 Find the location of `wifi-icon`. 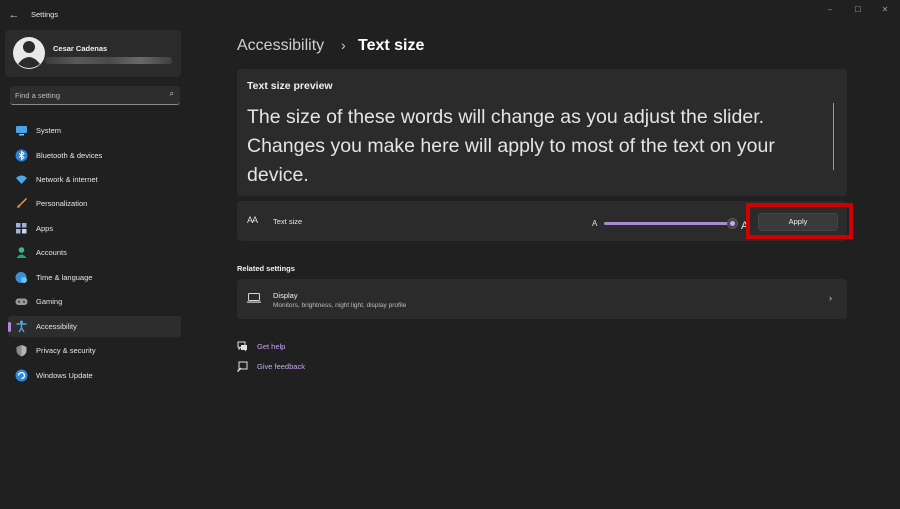

wifi-icon is located at coordinates (21, 179).